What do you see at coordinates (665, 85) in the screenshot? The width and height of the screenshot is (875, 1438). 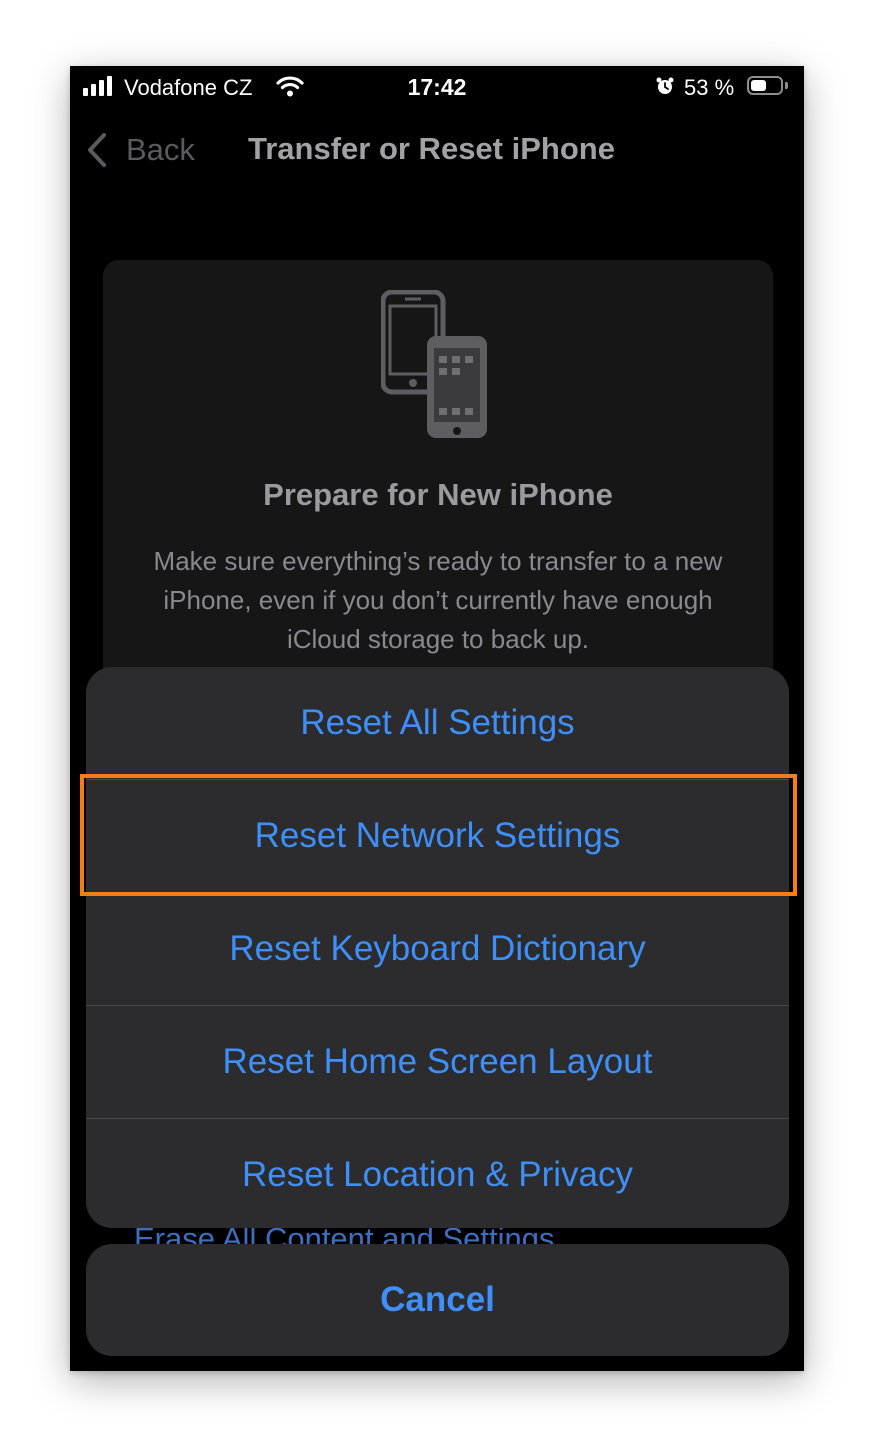 I see `alarm-icon` at bounding box center [665, 85].